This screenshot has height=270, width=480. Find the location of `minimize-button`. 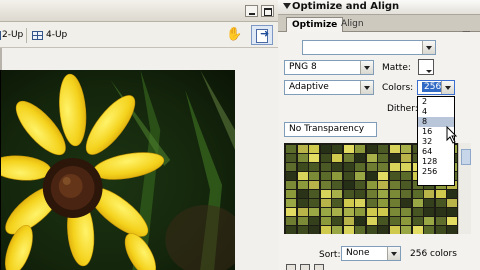

minimize-button is located at coordinates (251, 11).